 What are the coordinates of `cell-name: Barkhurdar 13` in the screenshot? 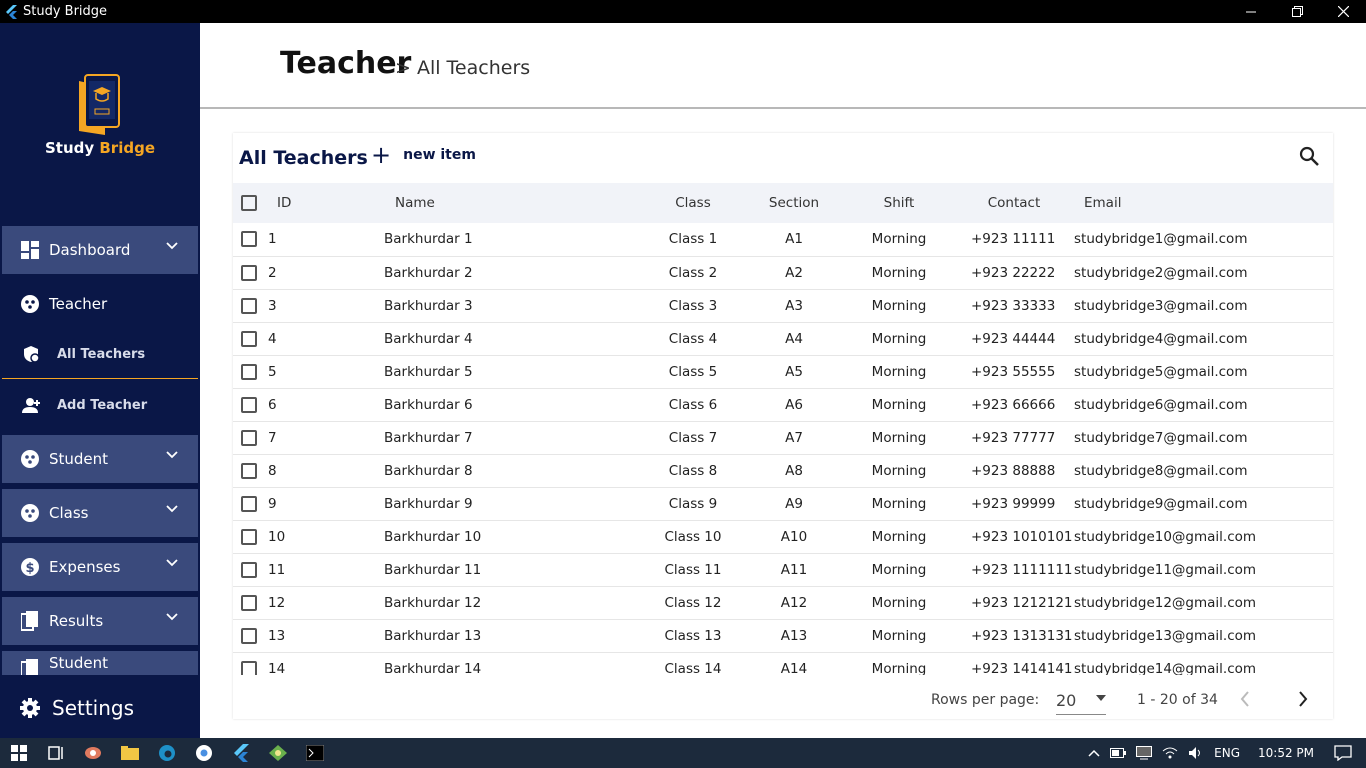 It's located at (433, 635).